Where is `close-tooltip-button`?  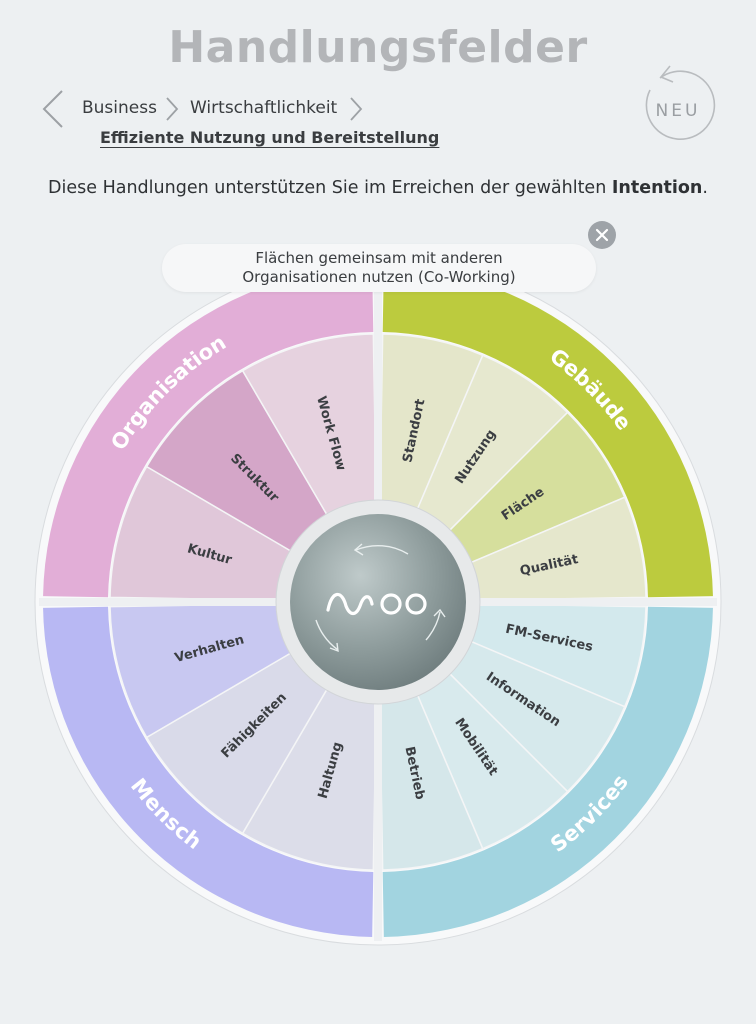 close-tooltip-button is located at coordinates (602, 235).